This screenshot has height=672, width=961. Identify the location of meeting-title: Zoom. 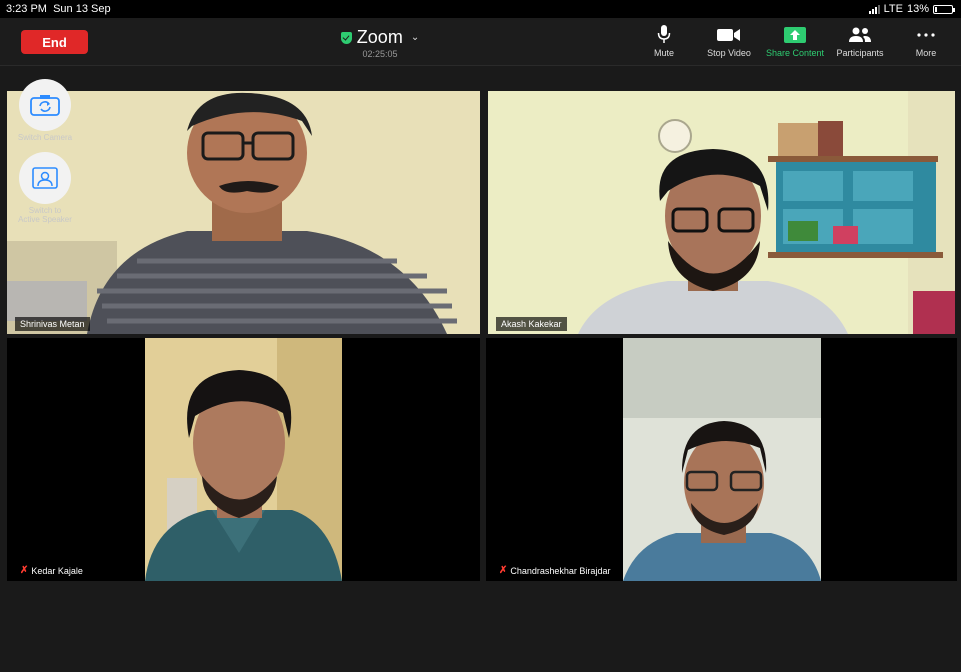
(379, 37).